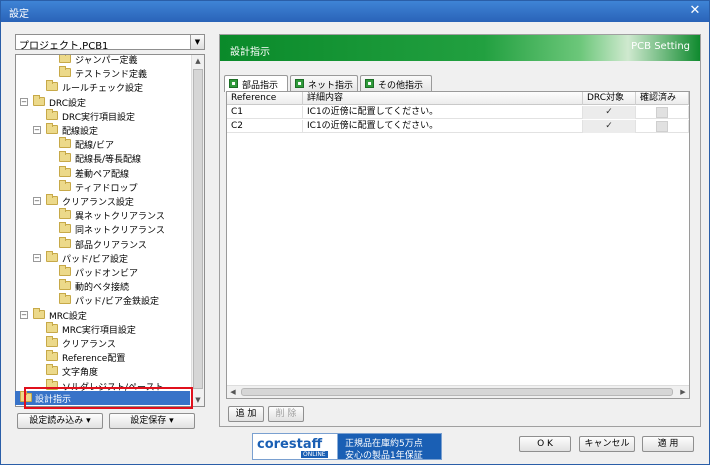 This screenshot has height=465, width=710. I want to click on grid-horizontal-scrollbar: ◀ ▶, so click(458, 391).